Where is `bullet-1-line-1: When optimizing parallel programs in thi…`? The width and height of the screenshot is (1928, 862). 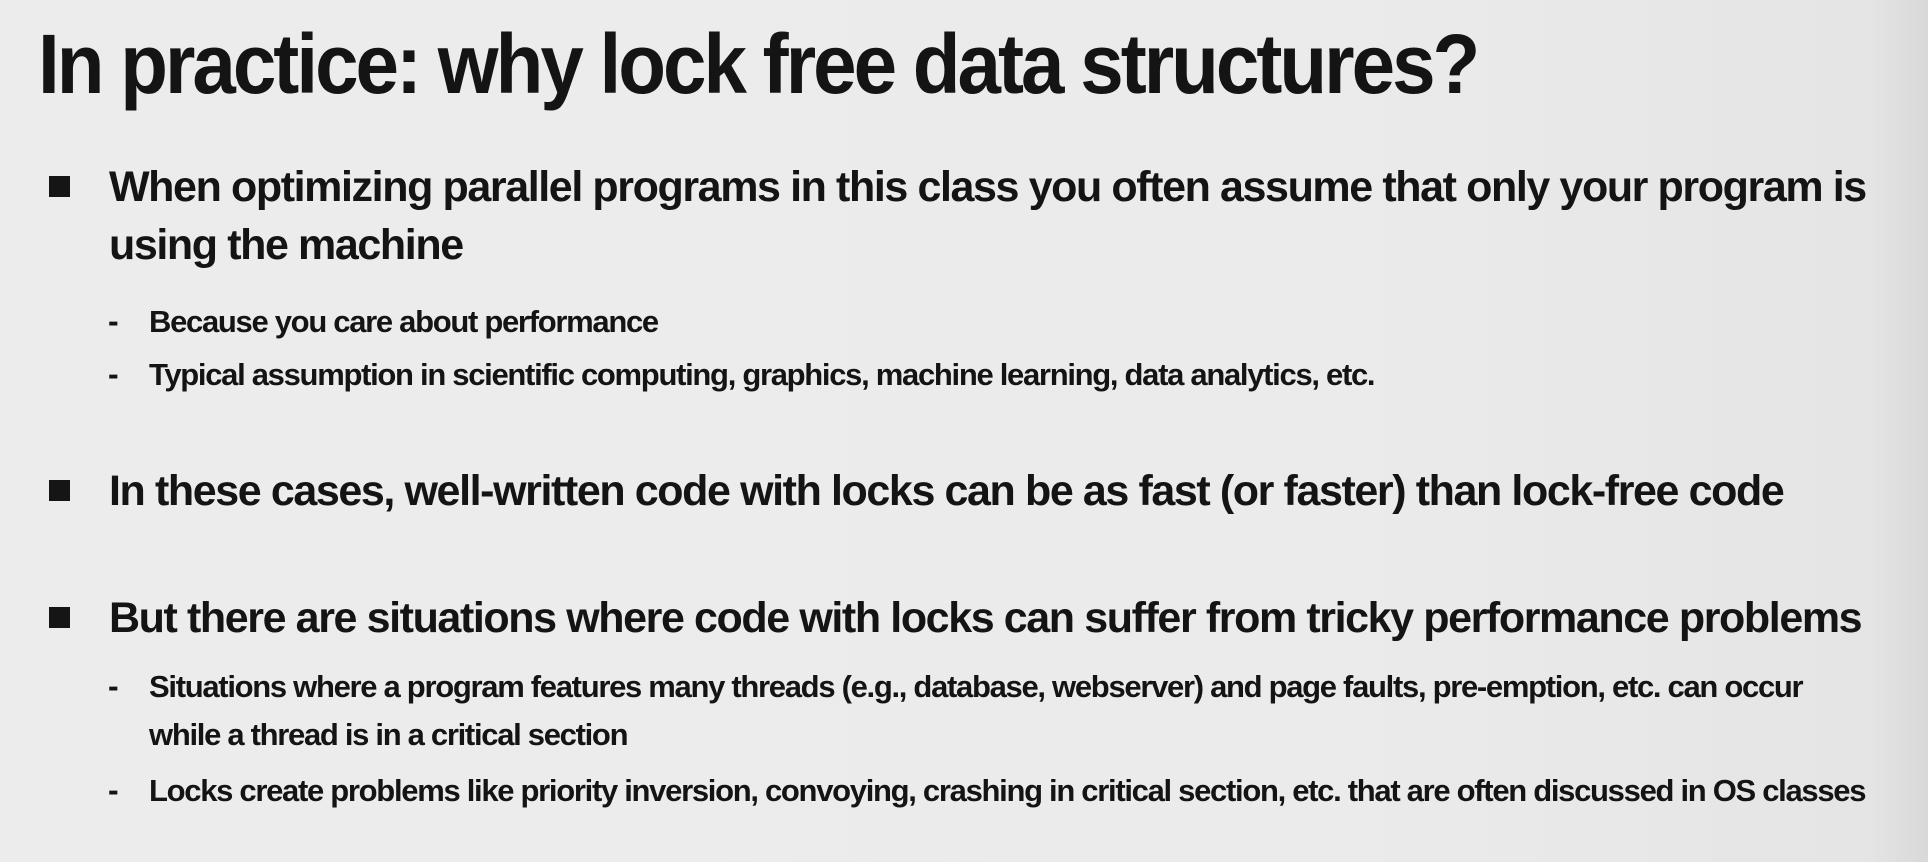 bullet-1-line-1: When optimizing parallel programs in thi… is located at coordinates (988, 187).